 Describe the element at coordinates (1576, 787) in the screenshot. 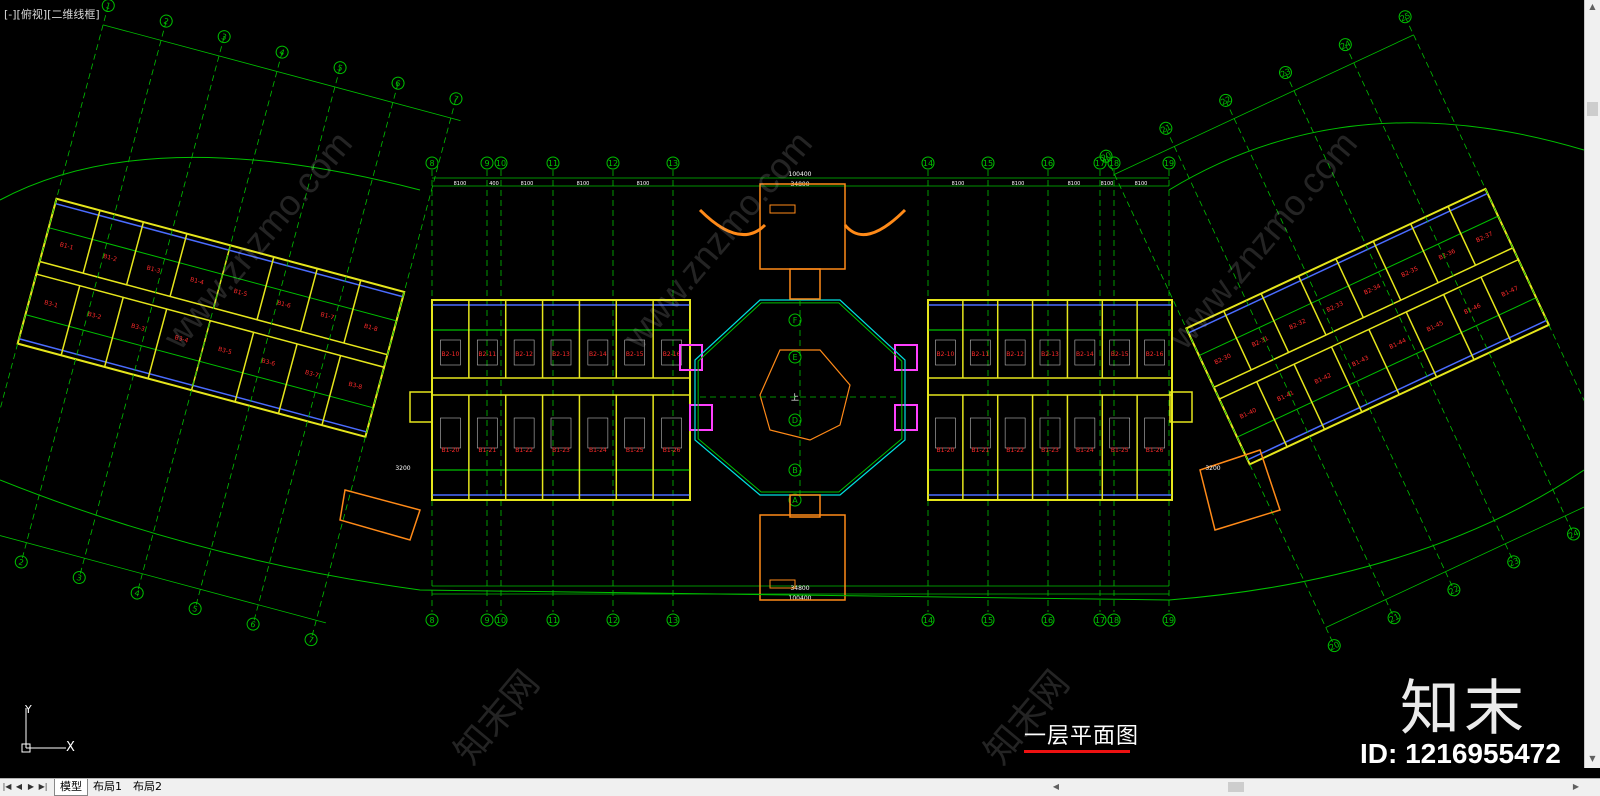

I see `scroll-right-icon: ▶` at that location.